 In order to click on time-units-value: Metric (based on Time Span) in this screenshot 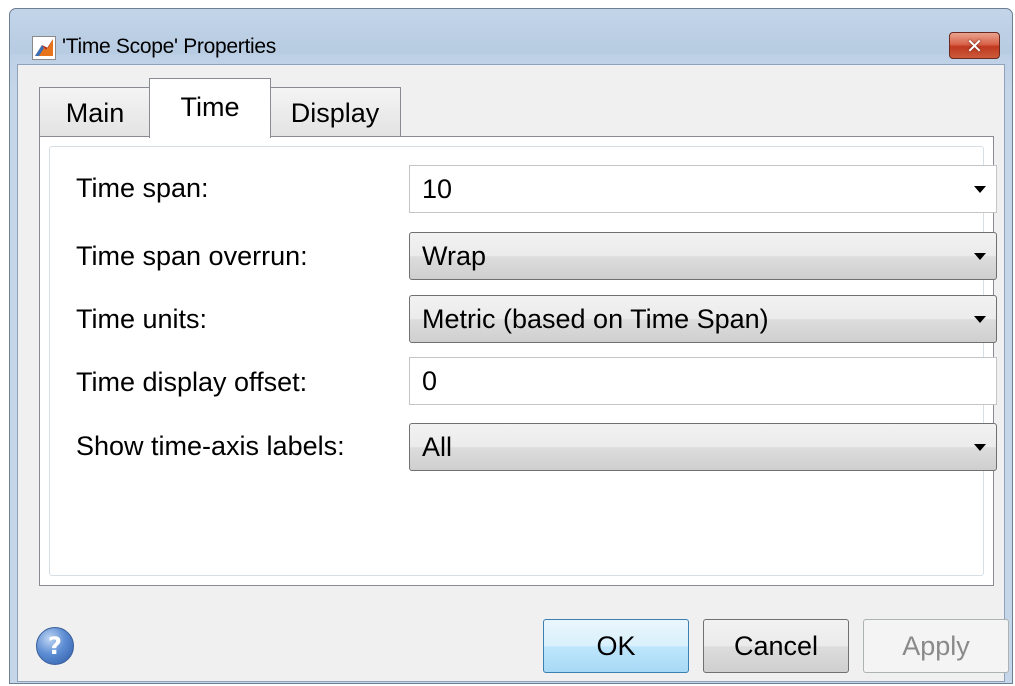, I will do `click(595, 319)`.